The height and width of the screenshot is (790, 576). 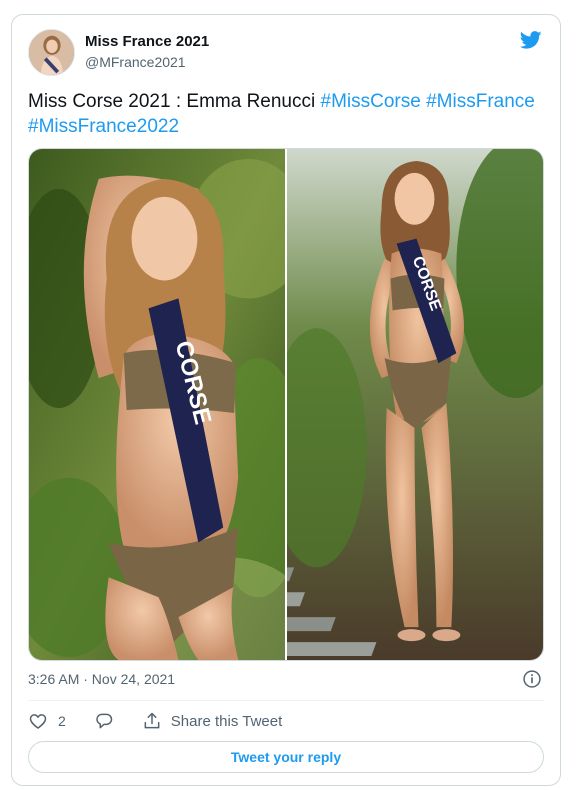 What do you see at coordinates (147, 41) in the screenshot?
I see `display-name: Miss France 2021` at bounding box center [147, 41].